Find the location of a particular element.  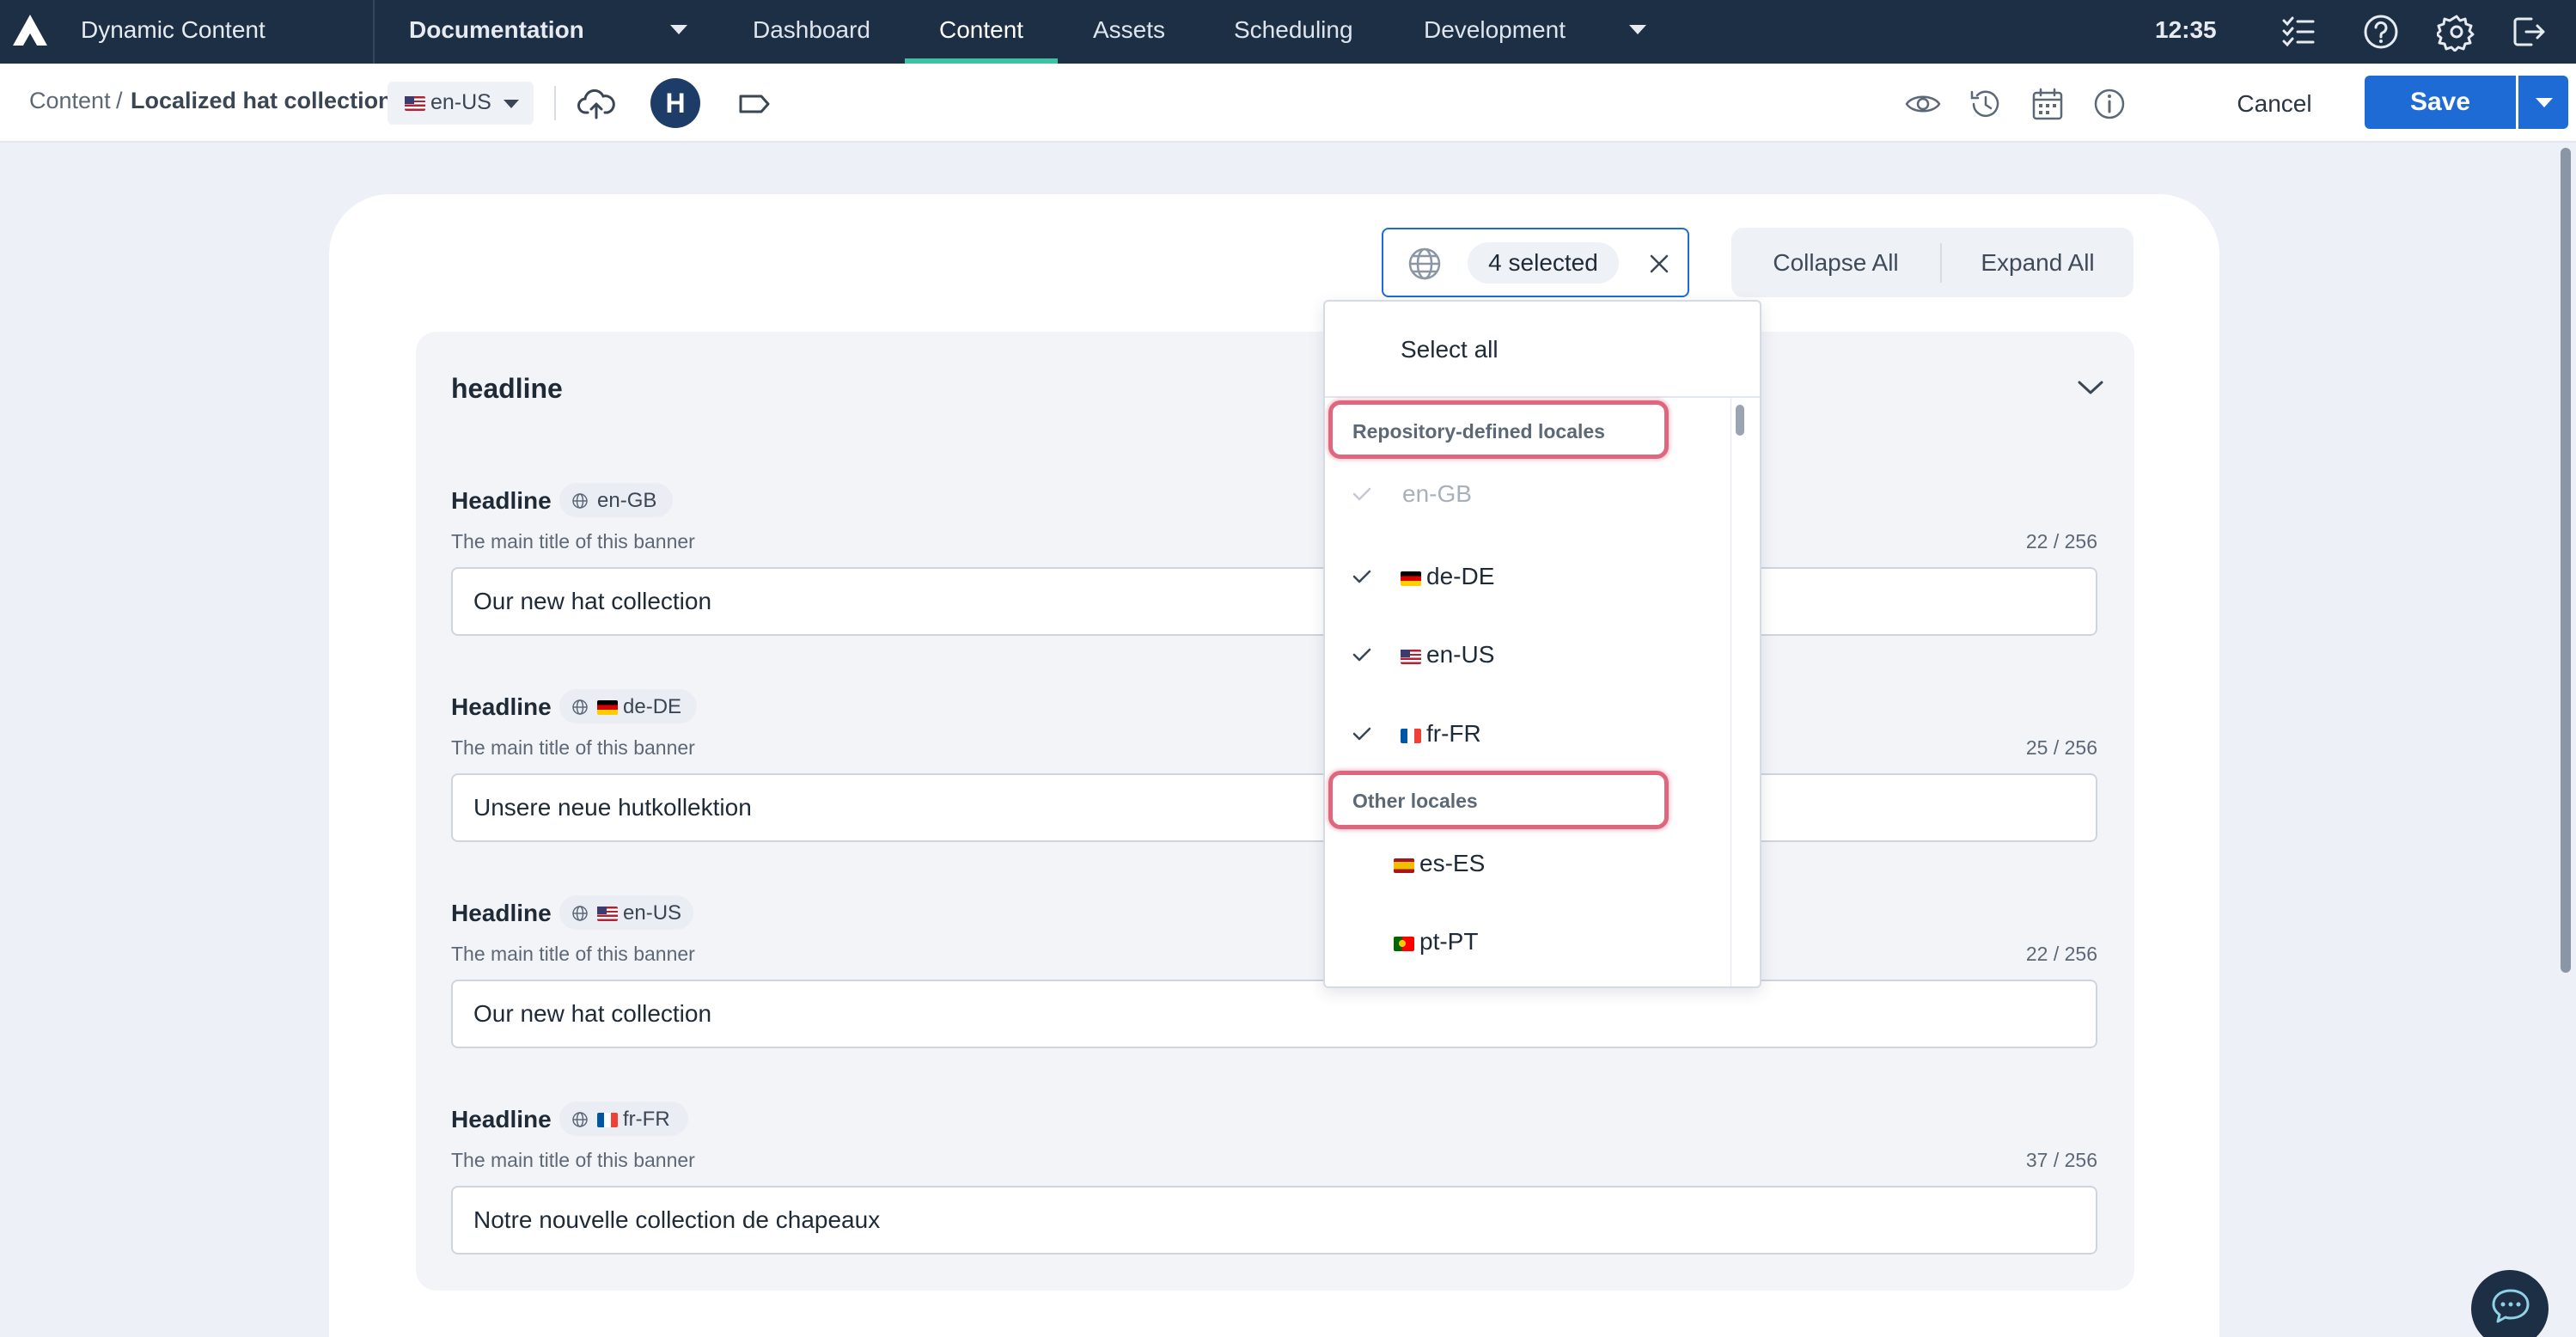

nav-assets: Assets is located at coordinates (1129, 32).